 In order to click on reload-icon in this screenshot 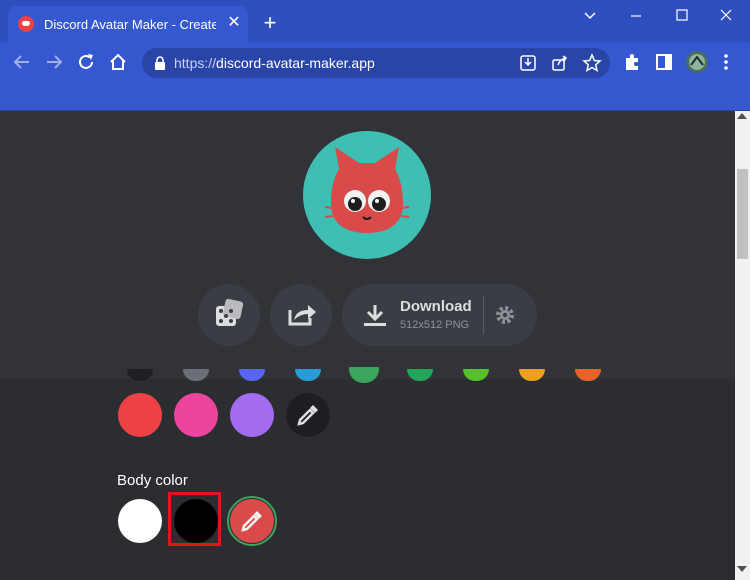, I will do `click(86, 62)`.